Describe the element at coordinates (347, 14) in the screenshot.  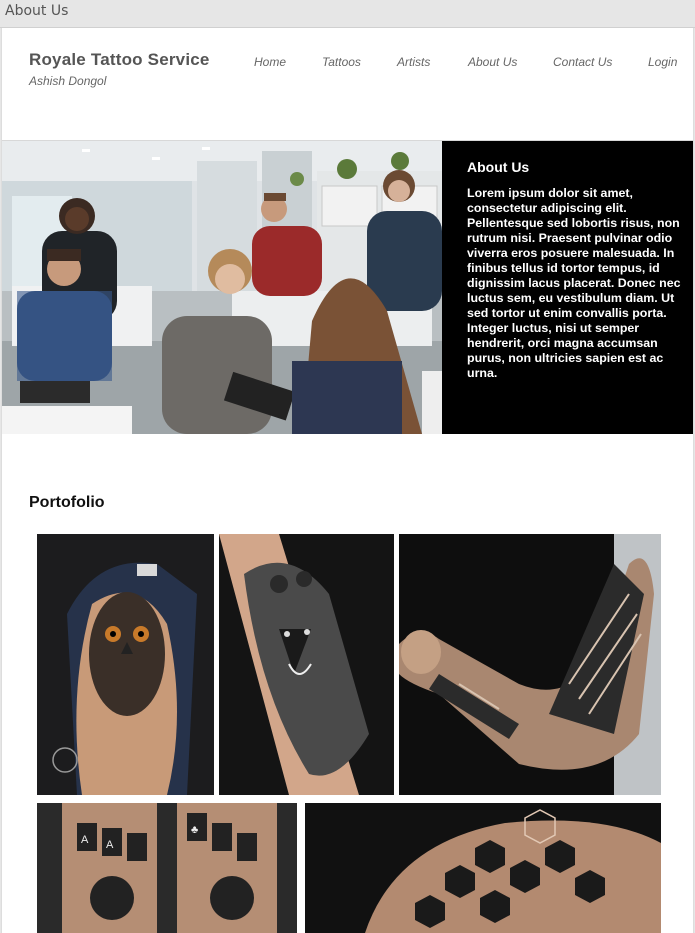
I see `window-titlebar: About Us` at that location.